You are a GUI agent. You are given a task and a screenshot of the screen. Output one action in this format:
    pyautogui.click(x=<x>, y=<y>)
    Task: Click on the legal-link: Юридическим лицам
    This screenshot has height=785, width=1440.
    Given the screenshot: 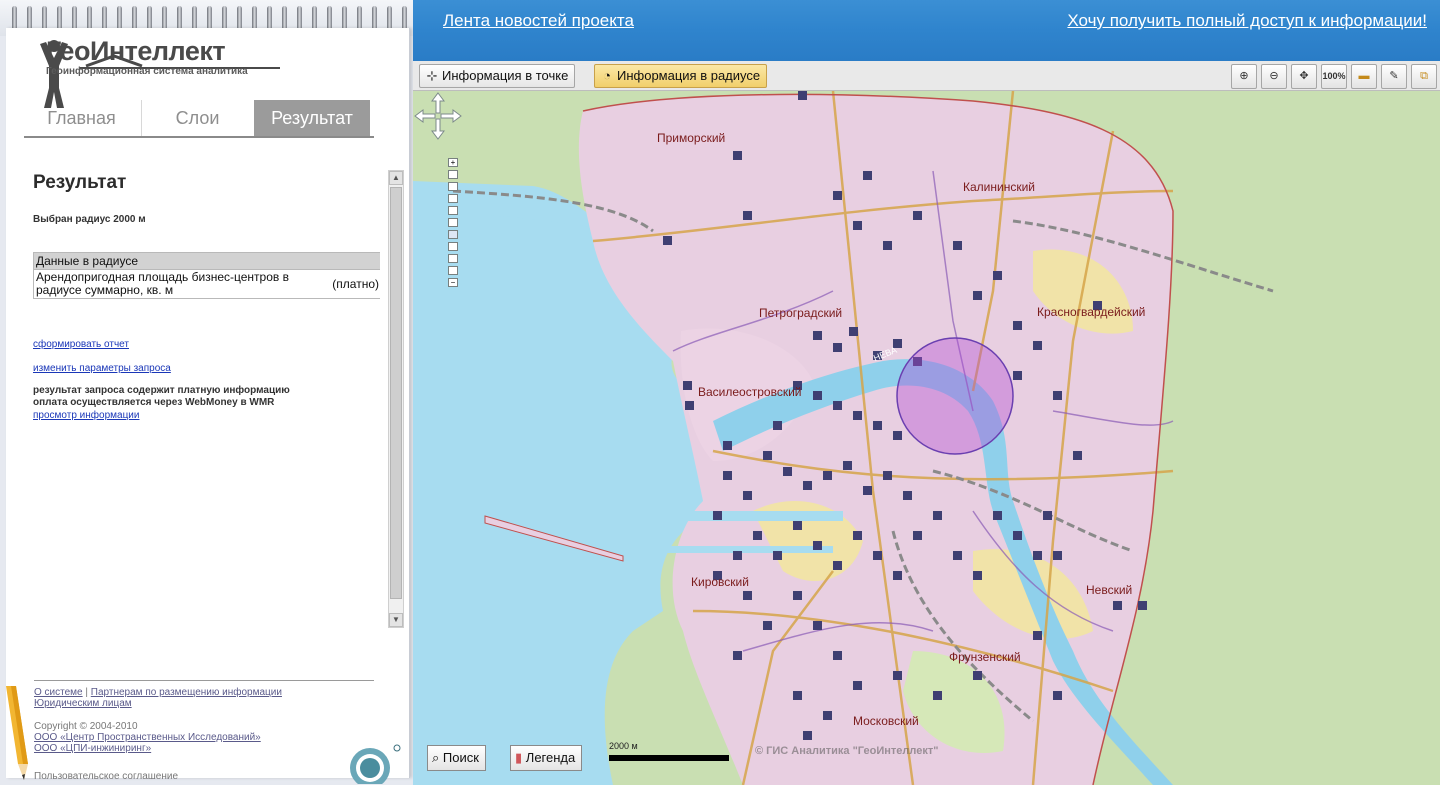 What is the action you would take?
    pyautogui.click(x=83, y=703)
    